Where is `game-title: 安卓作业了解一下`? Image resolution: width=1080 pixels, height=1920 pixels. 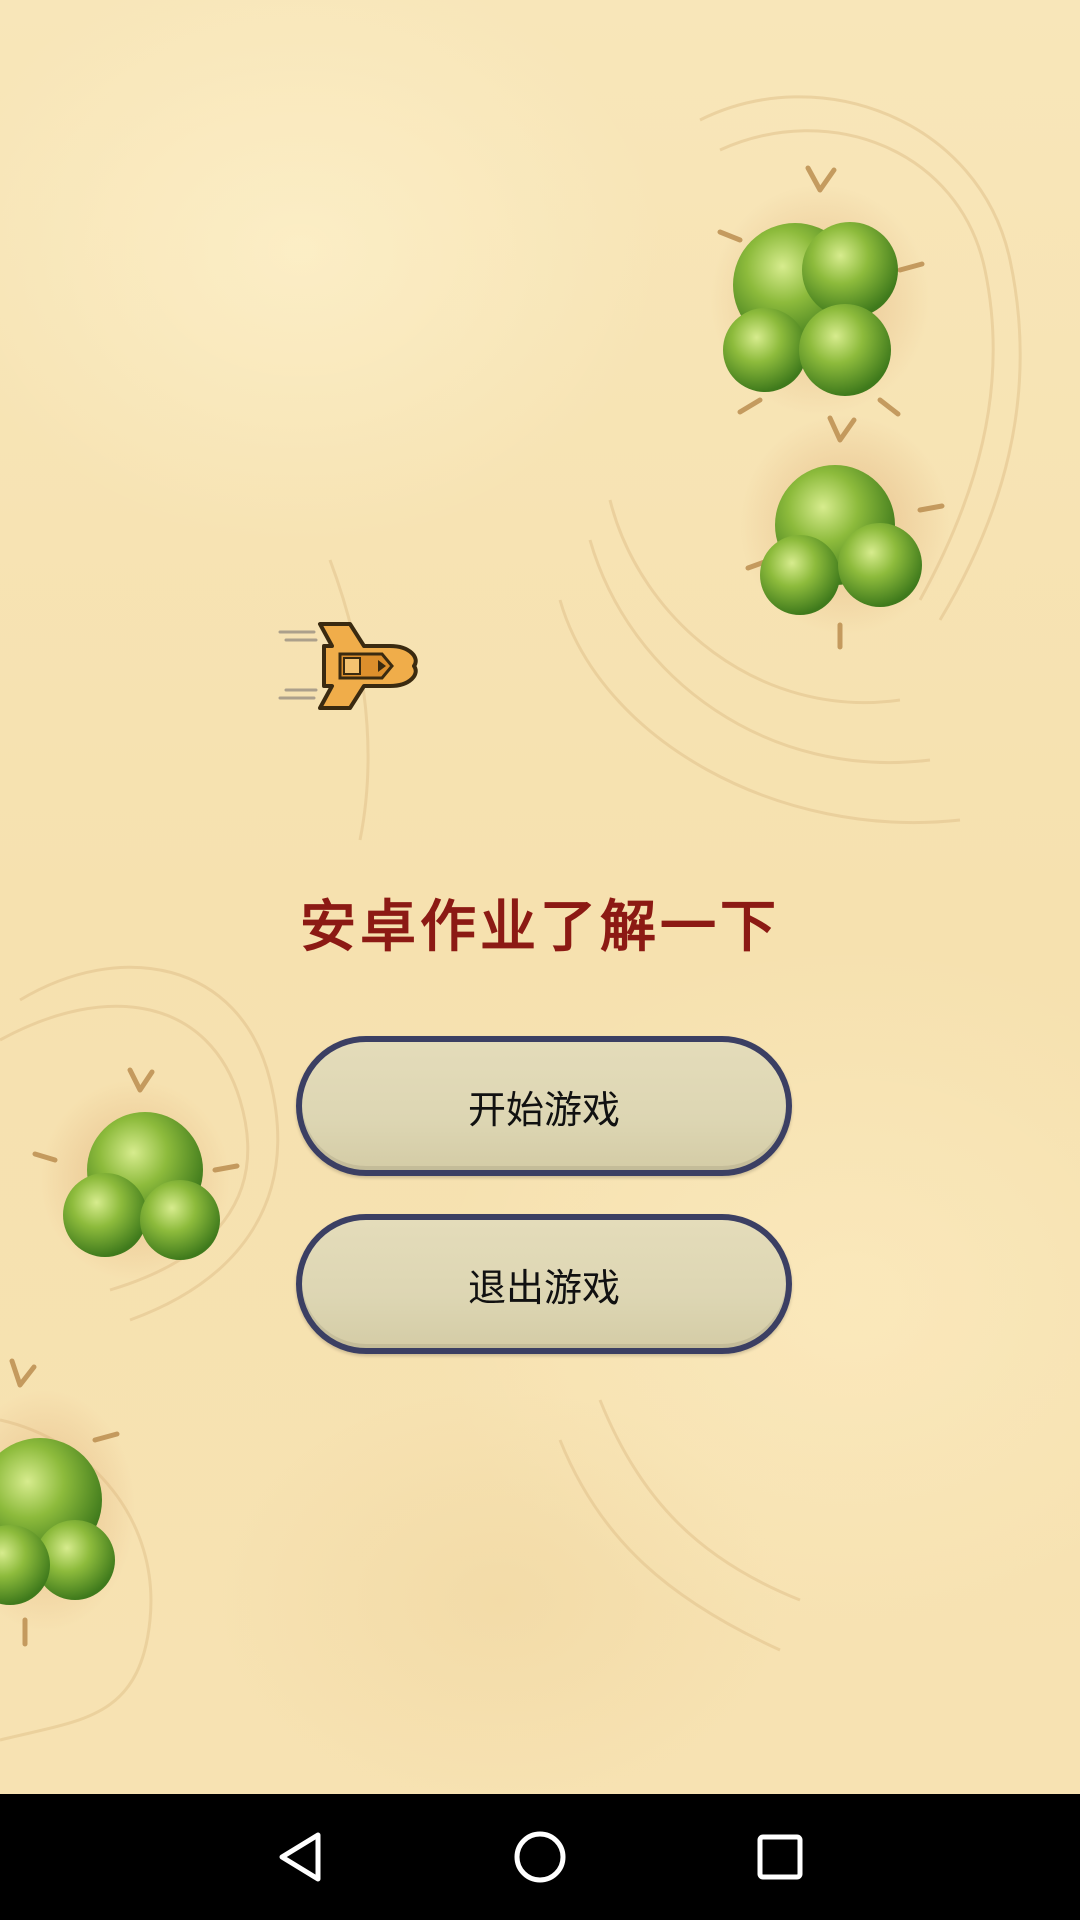
game-title: 安卓作业了解一下 is located at coordinates (540, 927).